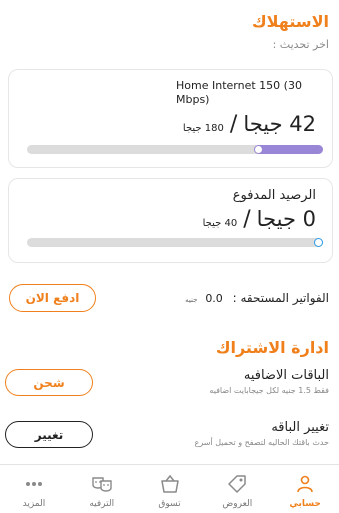 Image resolution: width=339 pixels, height=513 pixels. What do you see at coordinates (269, 390) in the screenshot?
I see `addons-desc: فقط 1.5 جنيه لكل جيجابايت اضافيه` at bounding box center [269, 390].